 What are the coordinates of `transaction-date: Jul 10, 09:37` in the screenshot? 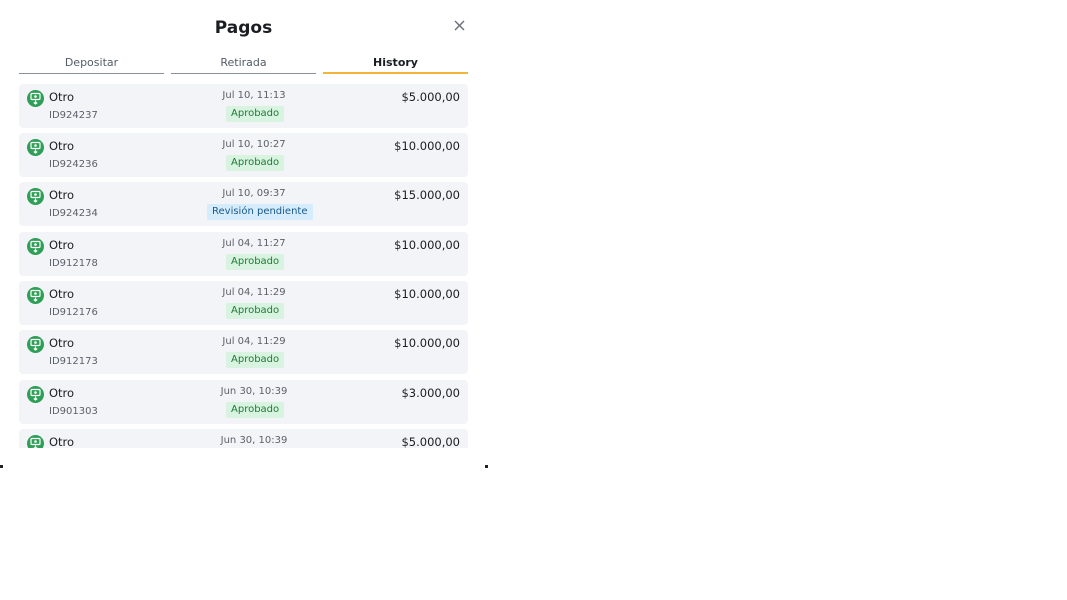 It's located at (254, 193).